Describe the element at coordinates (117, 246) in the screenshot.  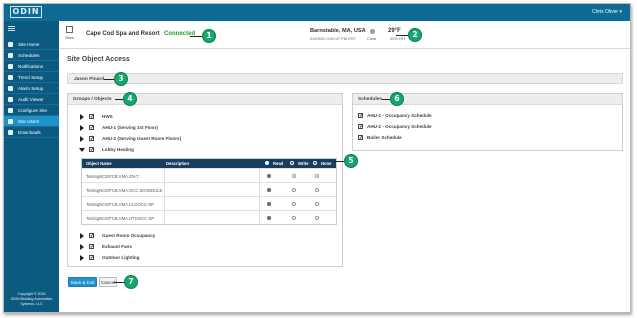
I see `group-label: Exhaust Fans` at that location.